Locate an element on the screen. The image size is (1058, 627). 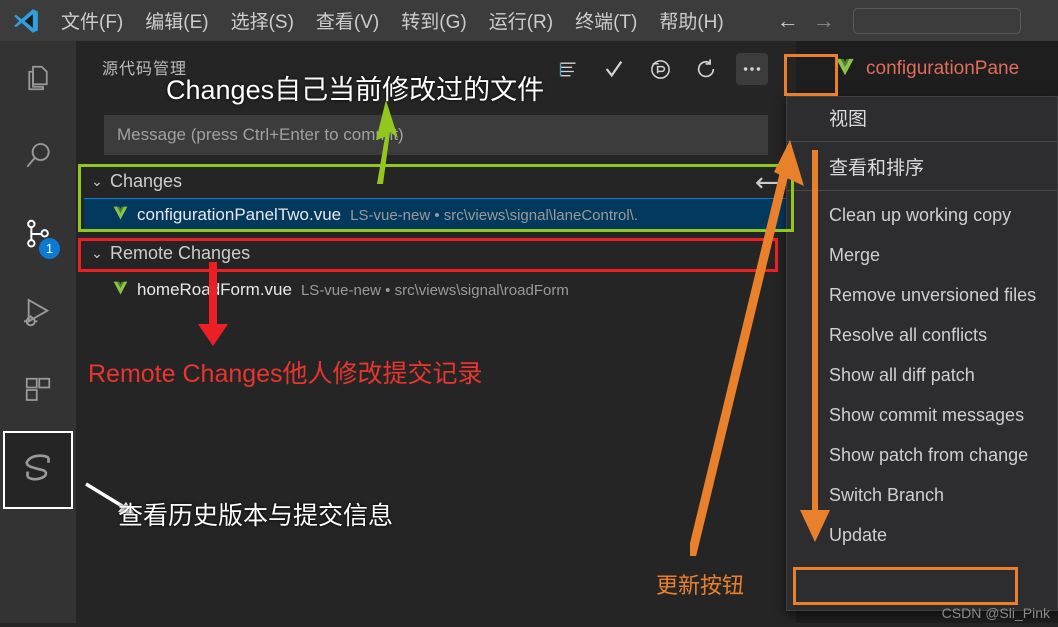
run-debug-icon is located at coordinates (38, 314).